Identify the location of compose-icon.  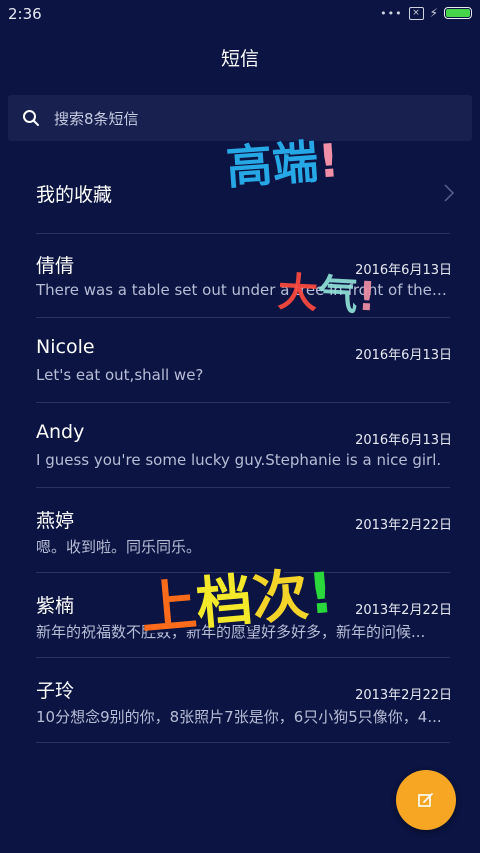
(425, 800).